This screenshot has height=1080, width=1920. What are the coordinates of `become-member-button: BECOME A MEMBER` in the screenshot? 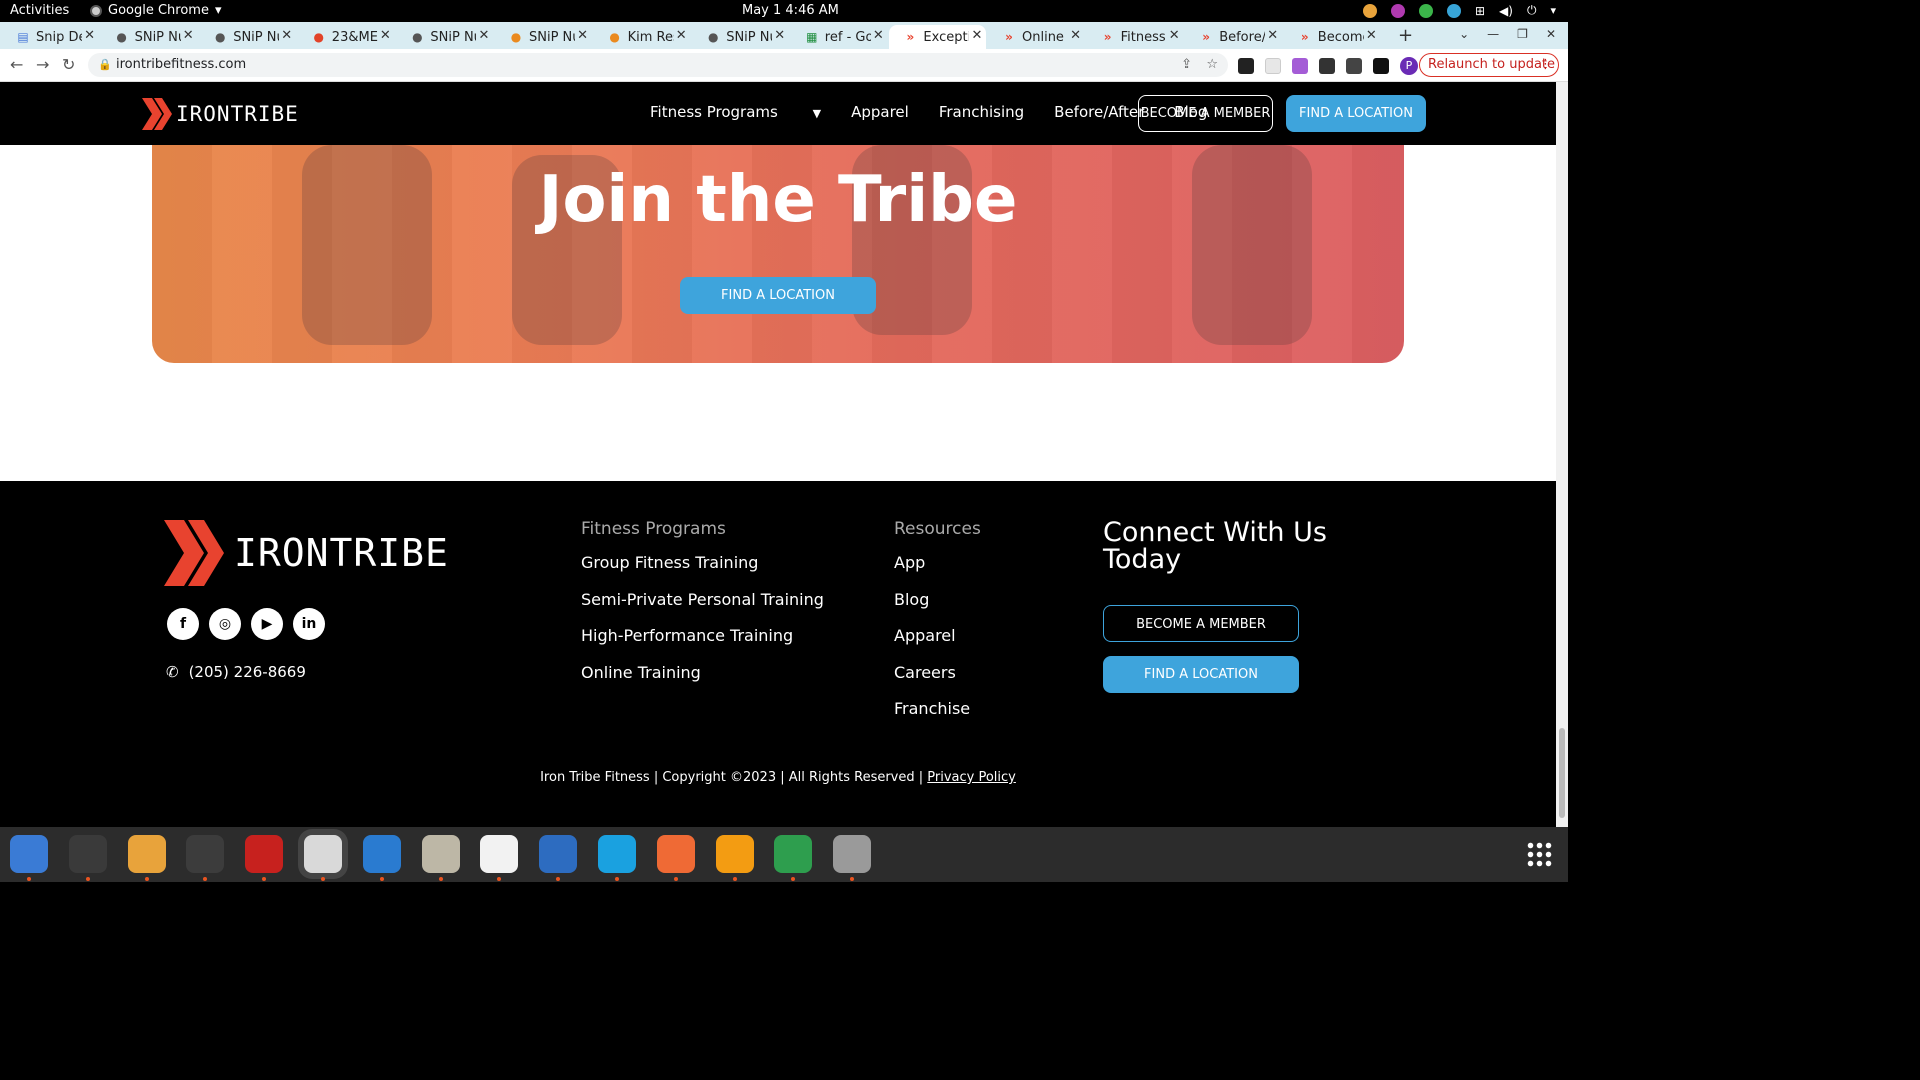 It's located at (1205, 113).